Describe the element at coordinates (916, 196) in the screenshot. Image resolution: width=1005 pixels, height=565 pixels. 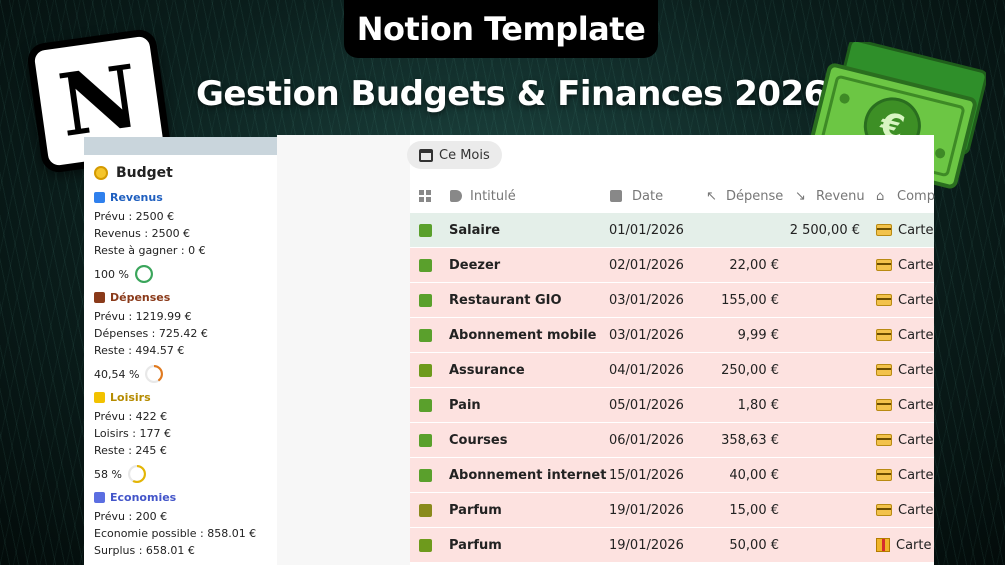
I see `header-account: Comp` at that location.